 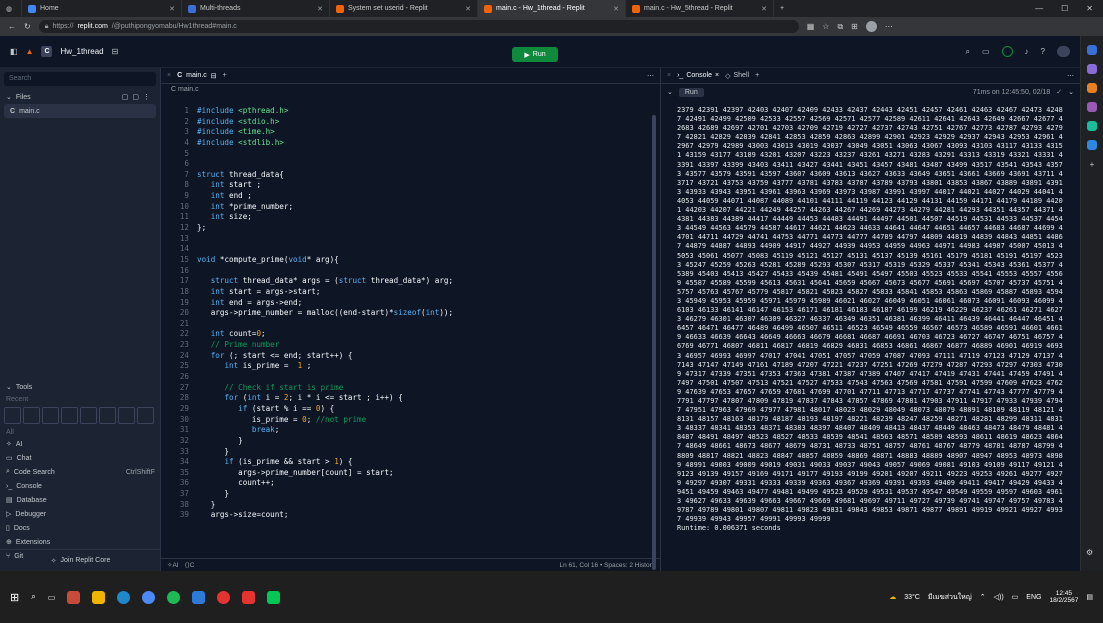 What do you see at coordinates (199, 597) in the screenshot?
I see `store-icon` at bounding box center [199, 597].